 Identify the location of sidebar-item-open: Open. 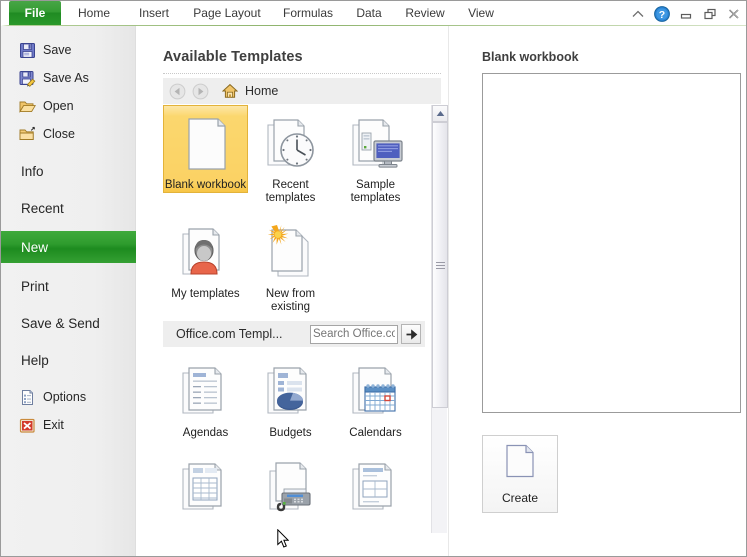
(68, 106).